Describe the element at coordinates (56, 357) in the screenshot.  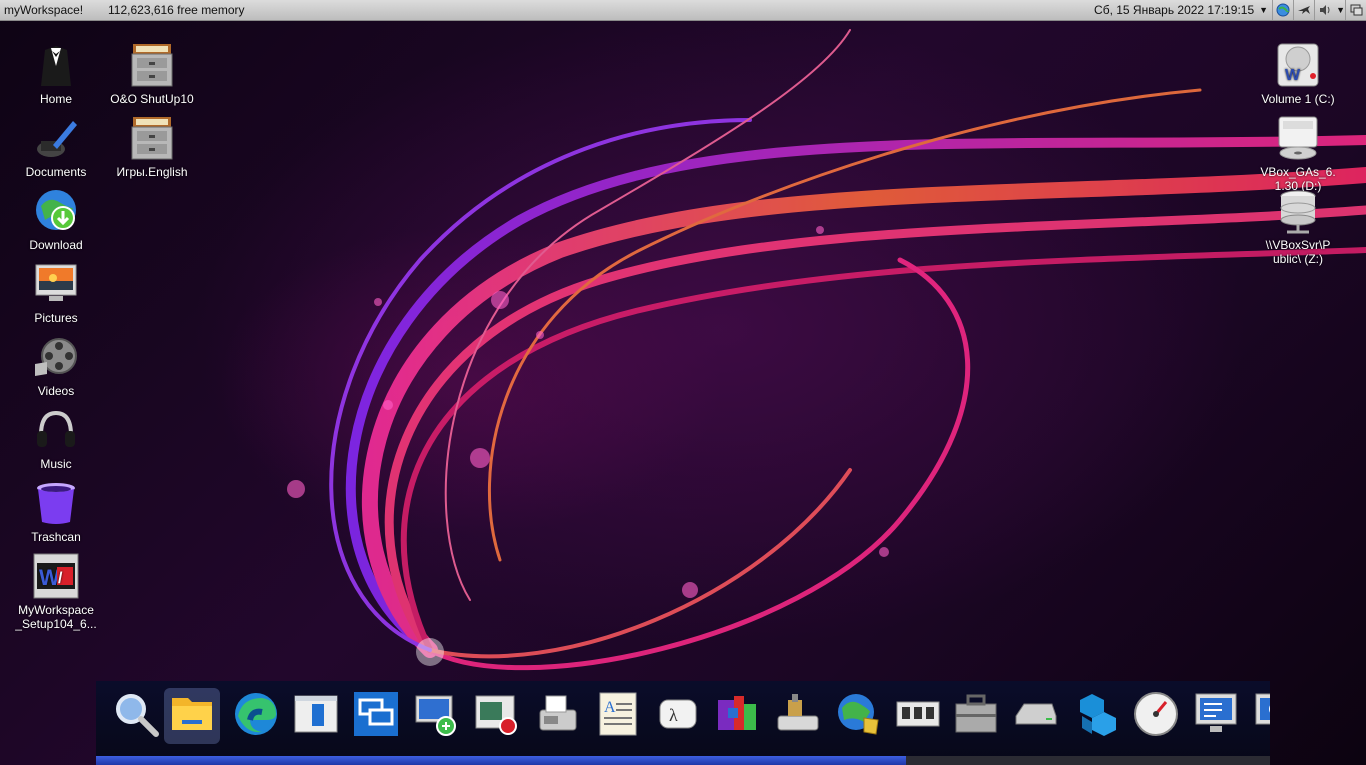
I see `film-reel-icon` at that location.